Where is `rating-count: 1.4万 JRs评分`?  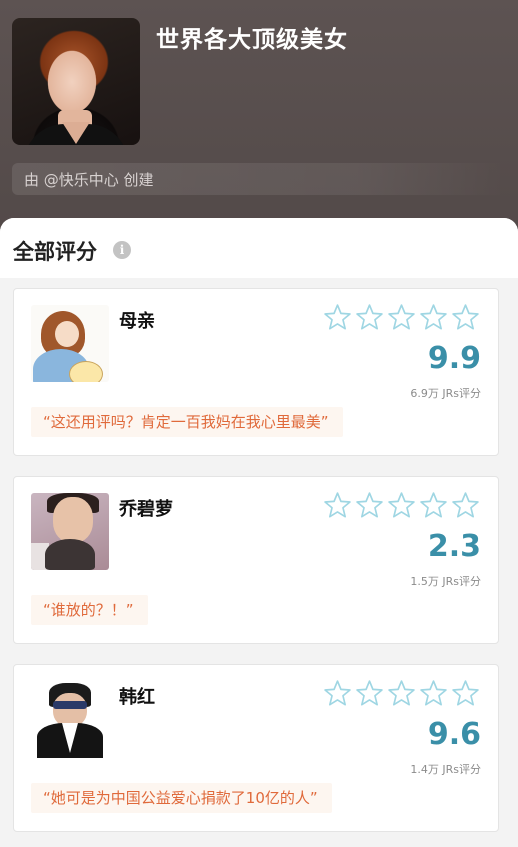 rating-count: 1.4万 JRs评分 is located at coordinates (445, 769).